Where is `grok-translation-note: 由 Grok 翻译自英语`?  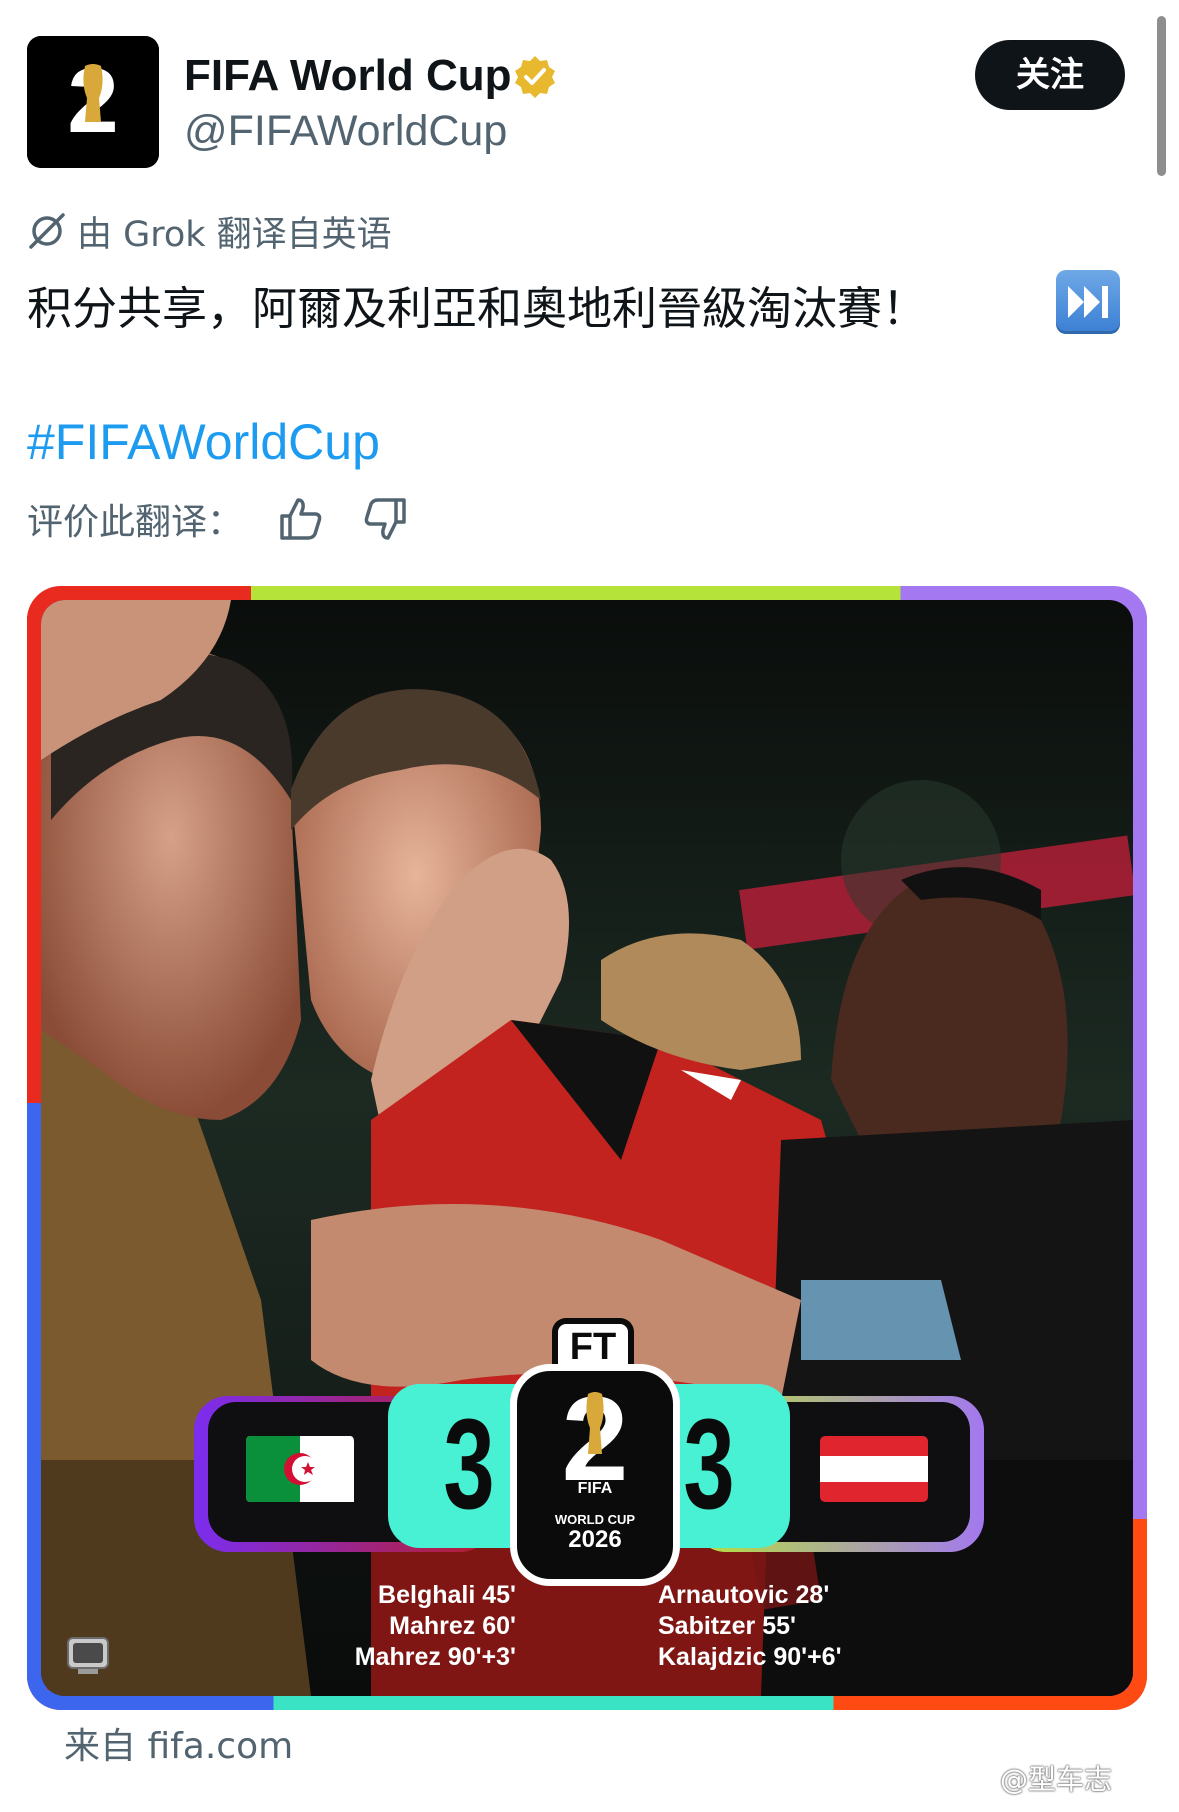
grok-translation-note: 由 Grok 翻译自英语 is located at coordinates (209, 231).